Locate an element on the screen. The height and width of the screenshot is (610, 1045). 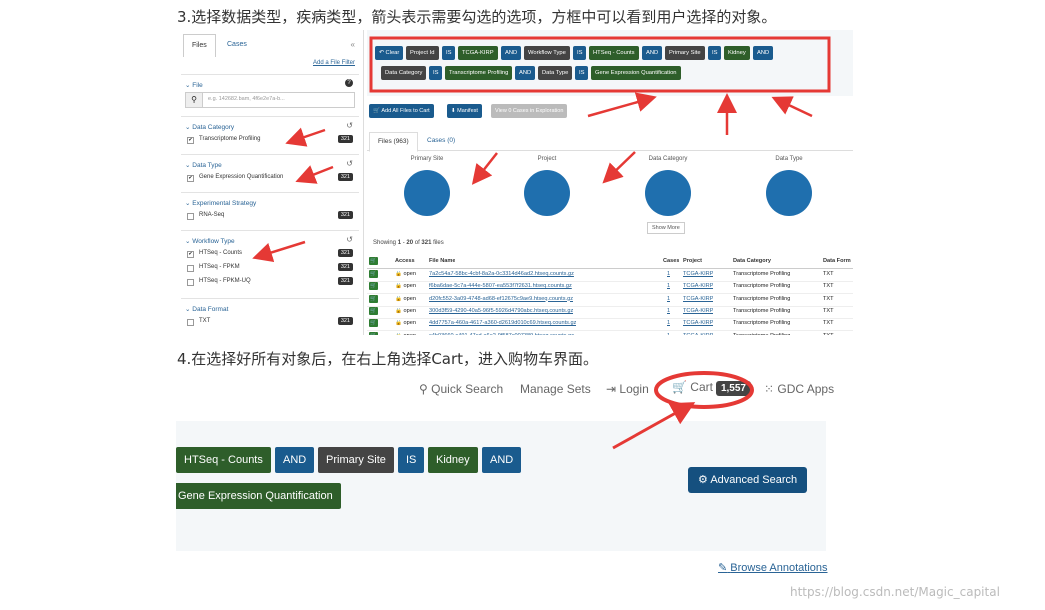
collapse-icon: « is located at coordinates (353, 44).